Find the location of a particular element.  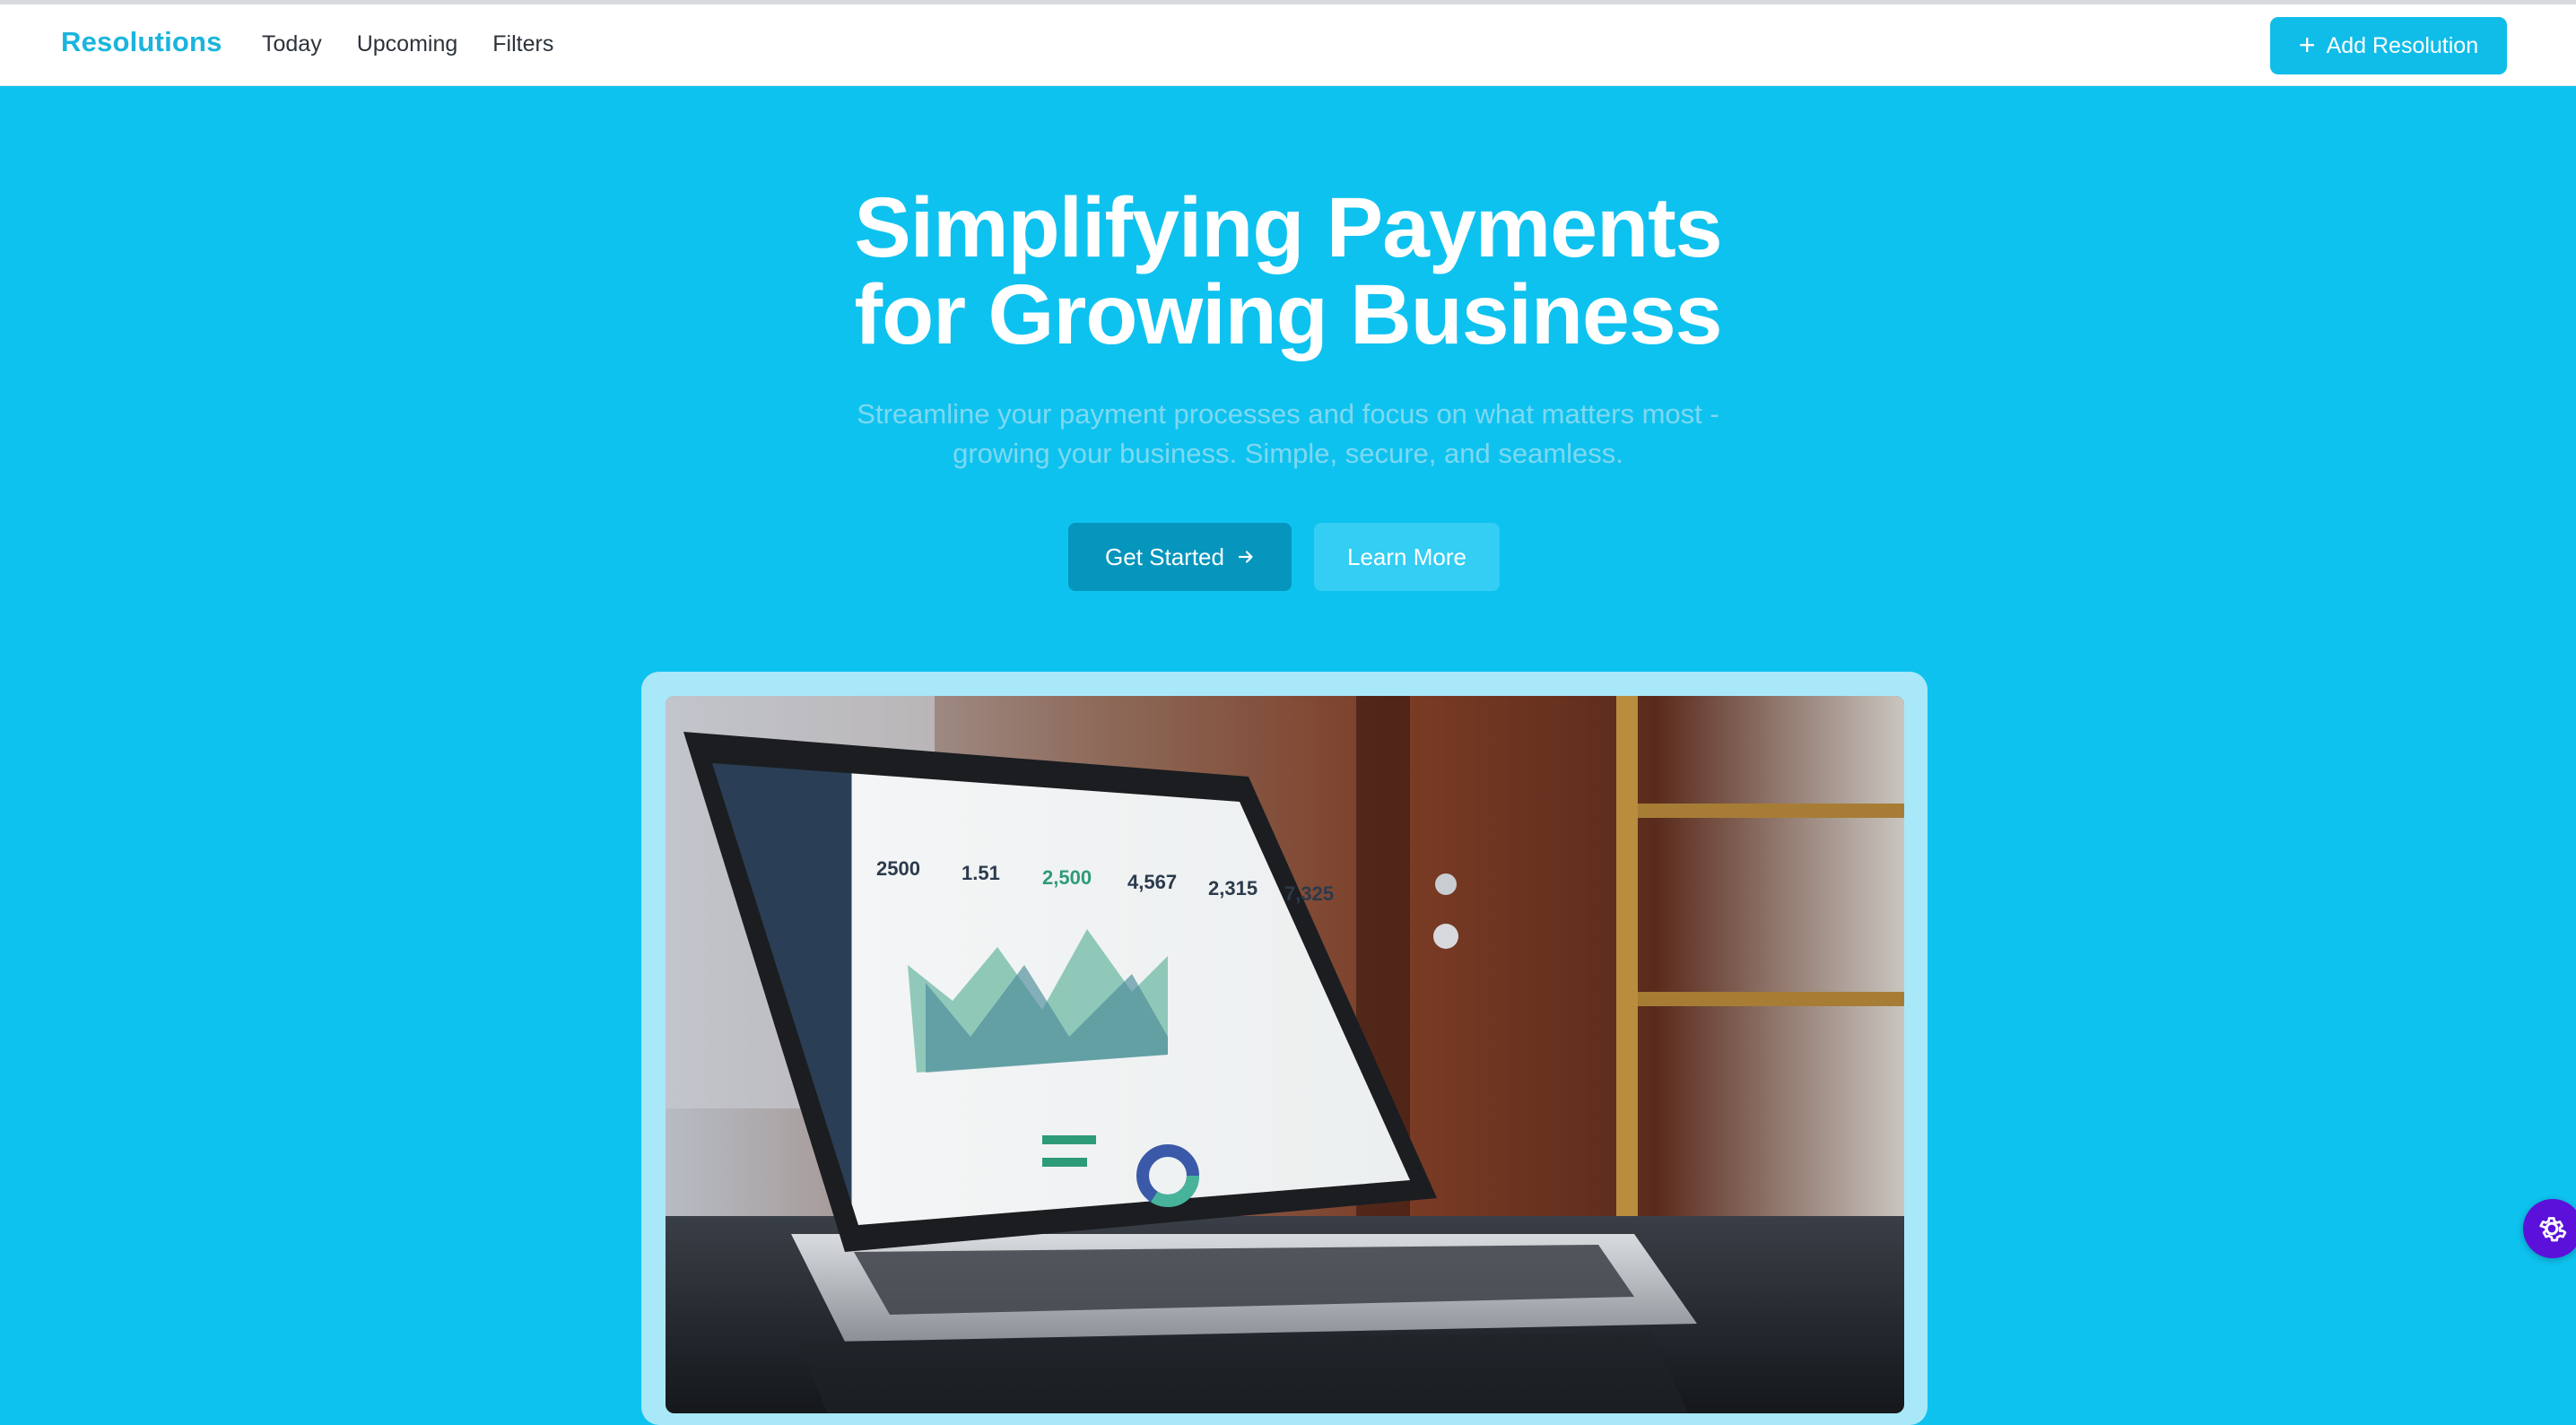

gear-icon is located at coordinates (2553, 1229).